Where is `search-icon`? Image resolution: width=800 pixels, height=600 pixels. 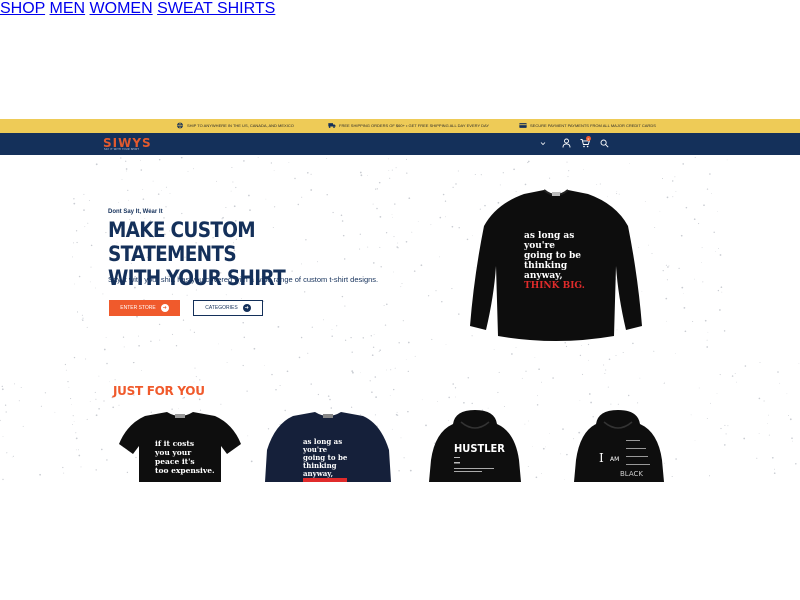
search-icon is located at coordinates (604, 143).